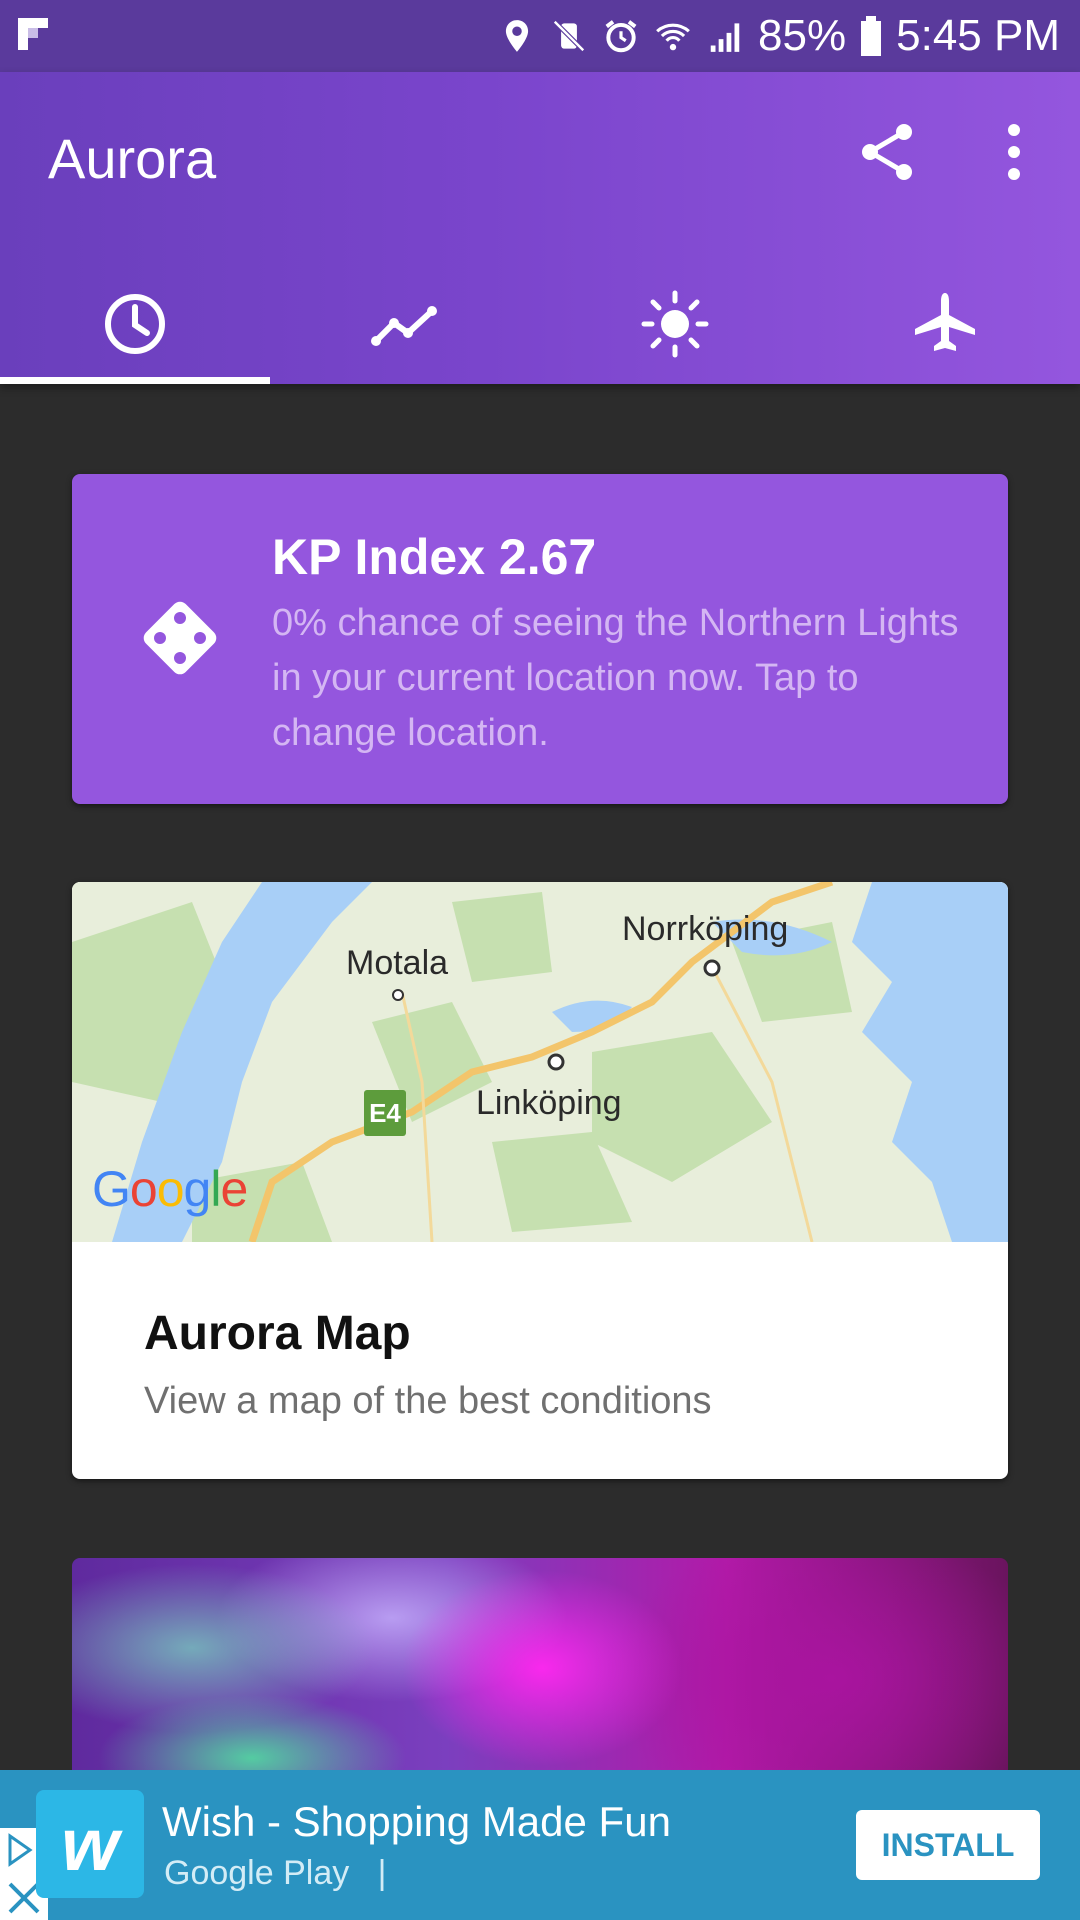  Describe the element at coordinates (170, 1189) in the screenshot. I see `google-logo: Google` at that location.